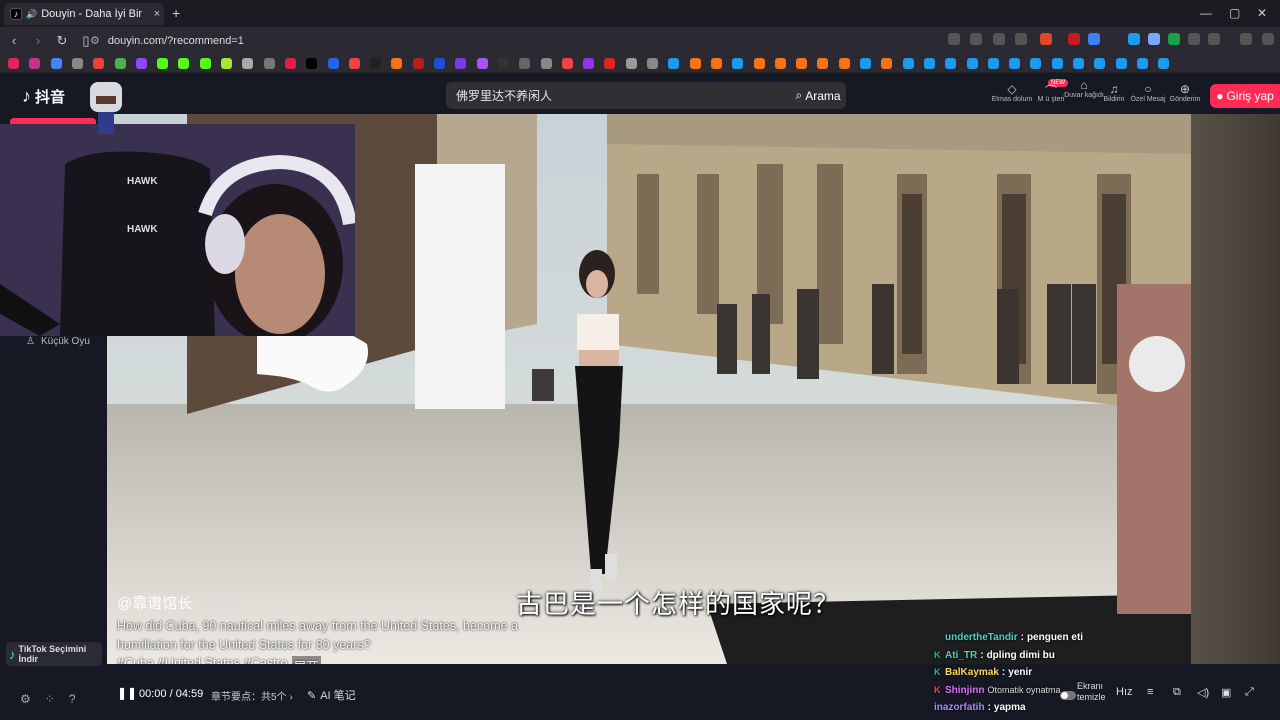 This screenshot has height=720, width=1280. I want to click on volume-icon: ◁), so click(1203, 692).